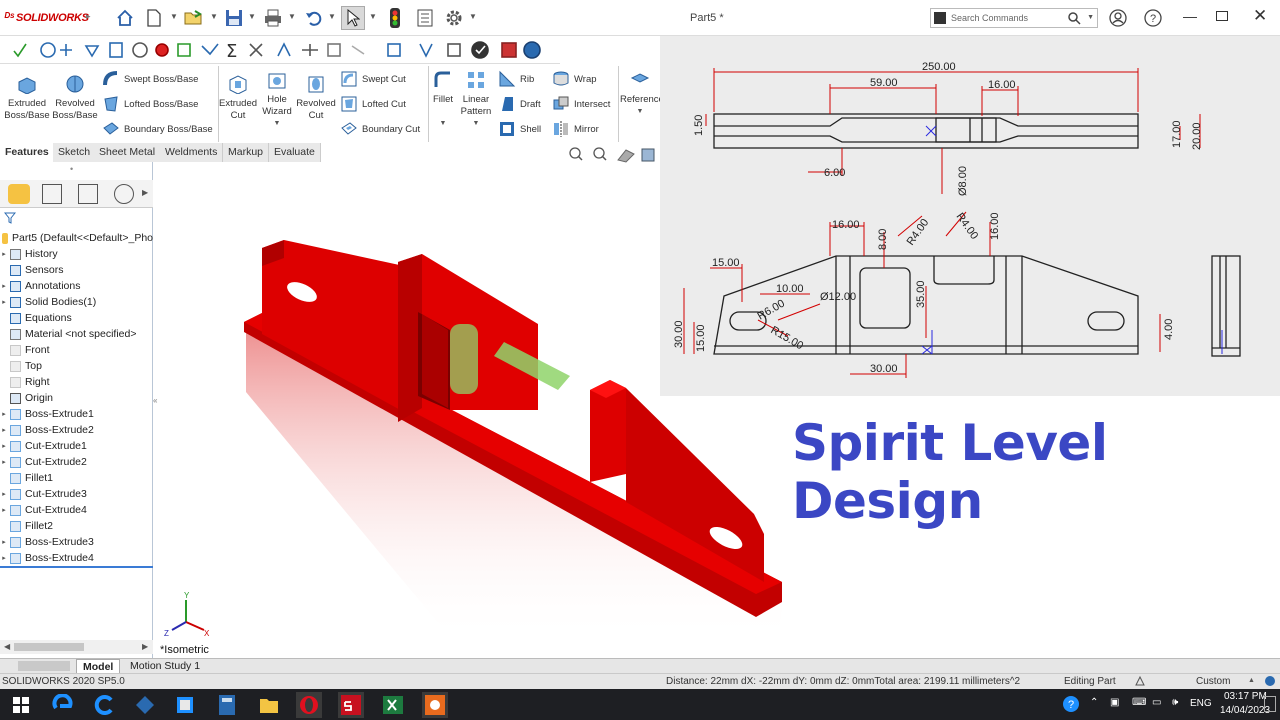 The image size is (1280, 720). Describe the element at coordinates (52, 194) in the screenshot. I see `property-manager-tab-icon` at that location.